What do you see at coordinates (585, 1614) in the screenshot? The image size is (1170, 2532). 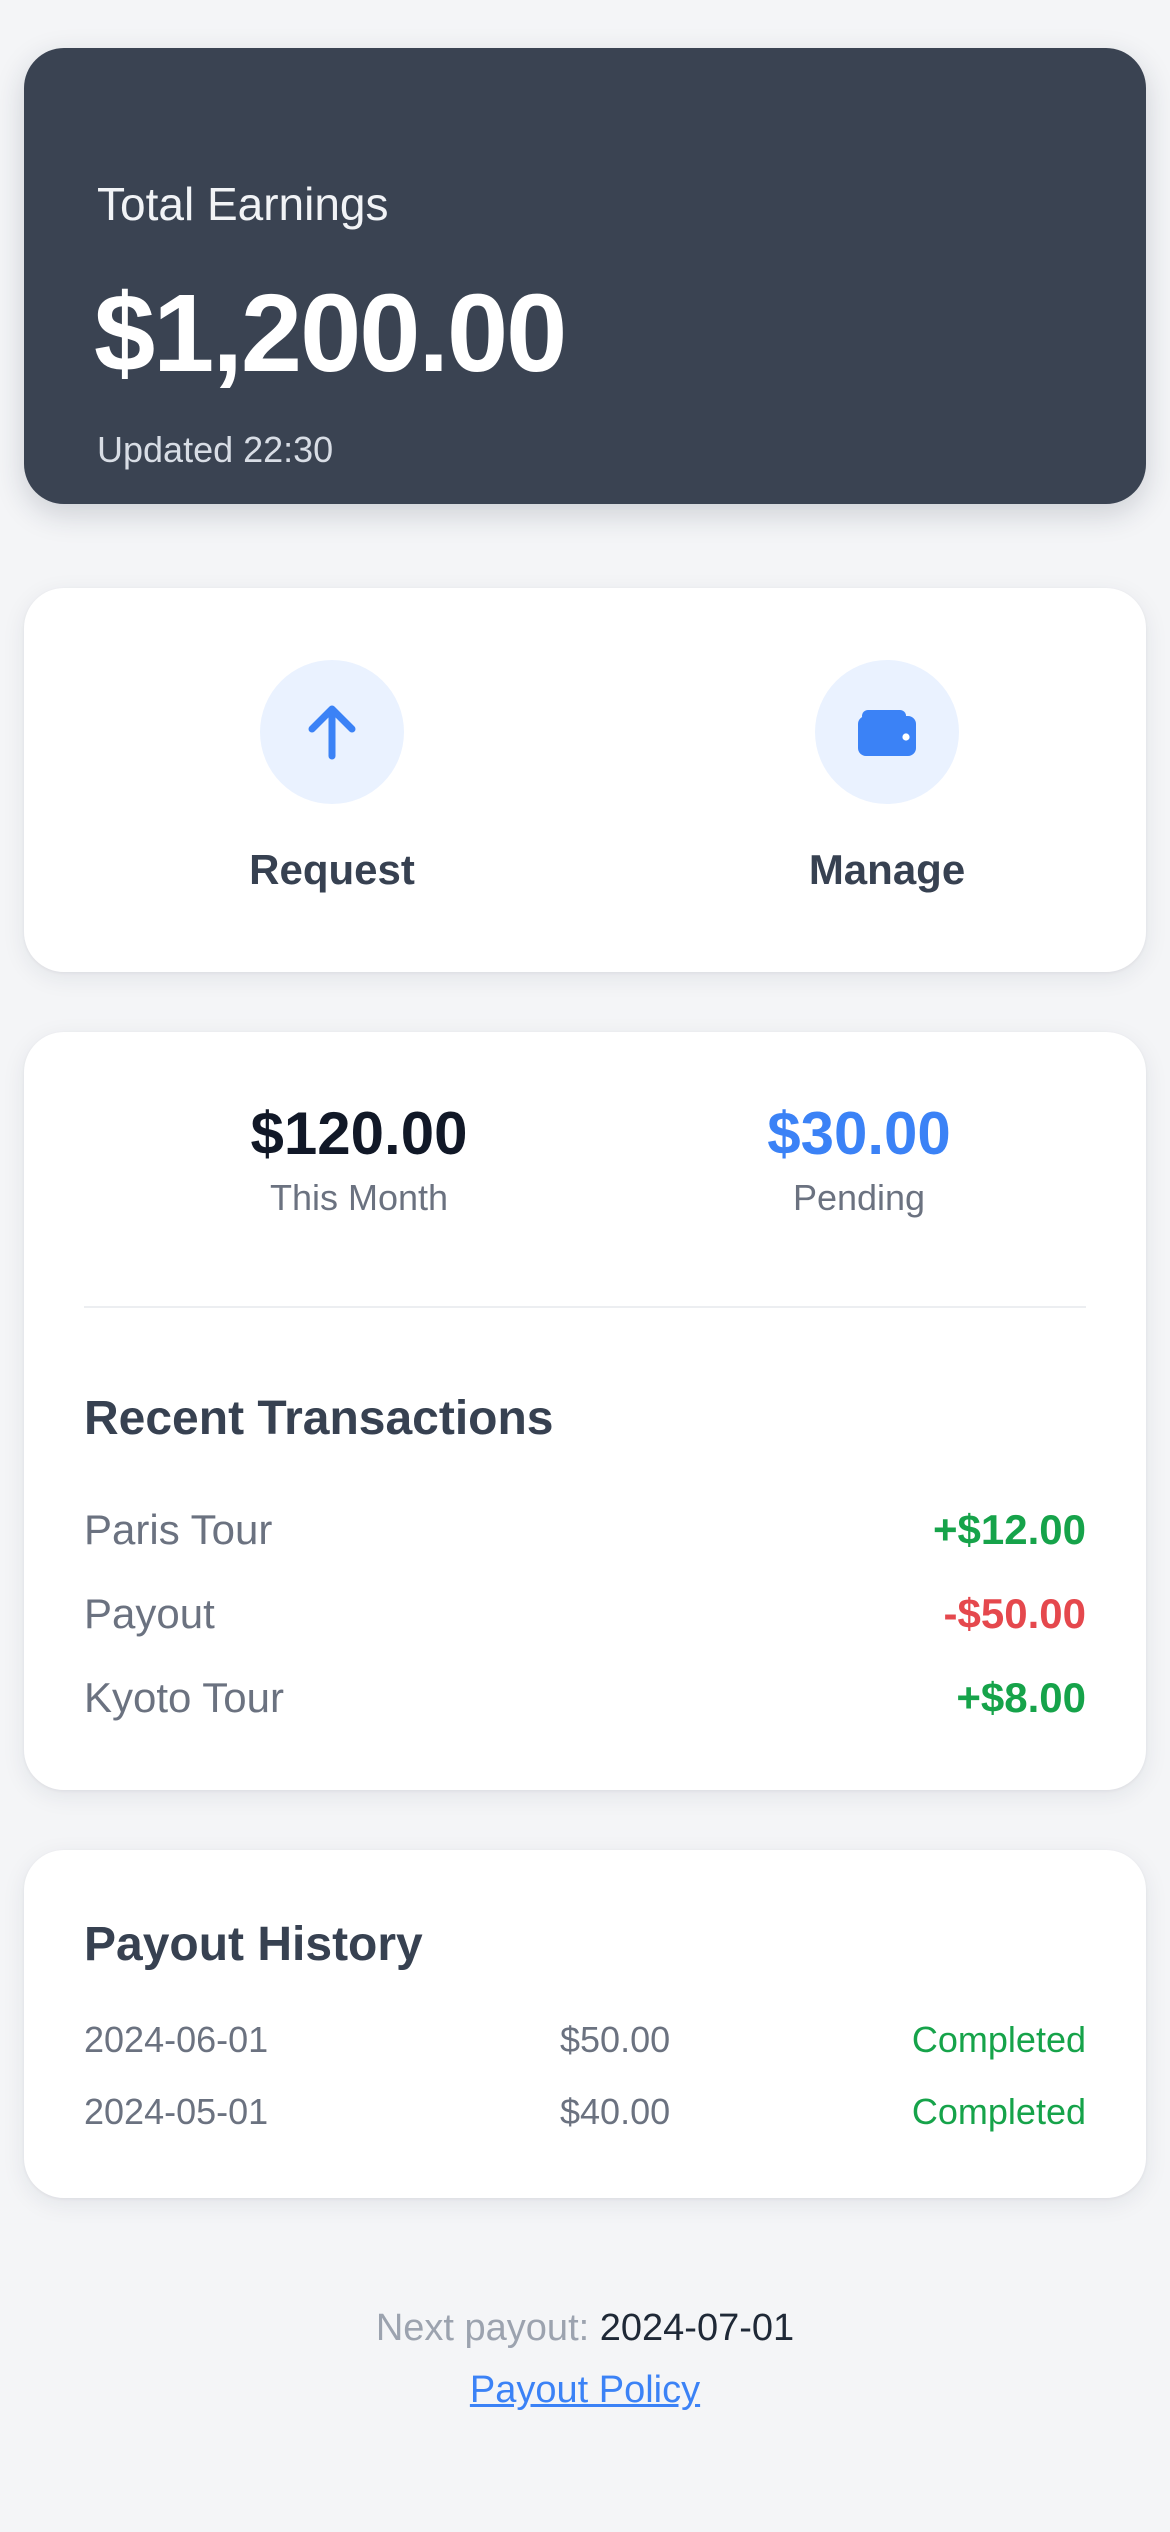 I see `transaction-row: Payout -$50.00` at bounding box center [585, 1614].